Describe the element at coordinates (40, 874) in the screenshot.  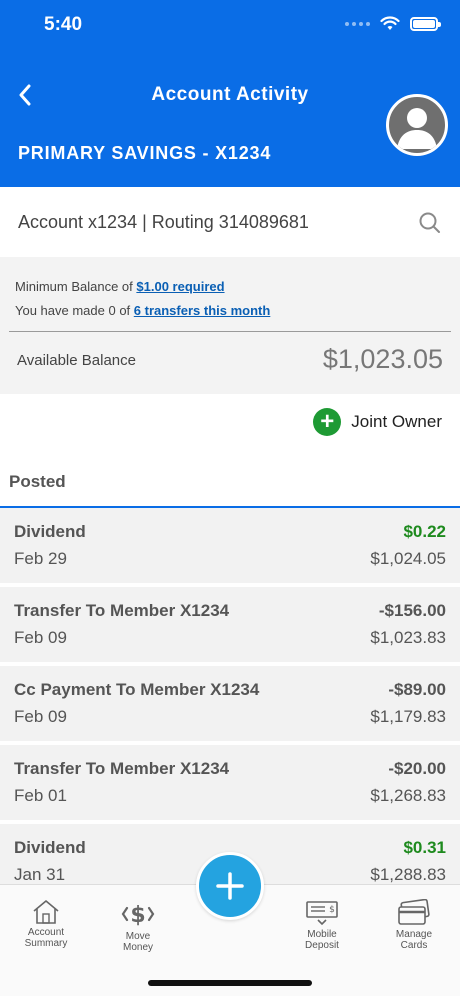
I see `transaction-date: Jan 31` at that location.